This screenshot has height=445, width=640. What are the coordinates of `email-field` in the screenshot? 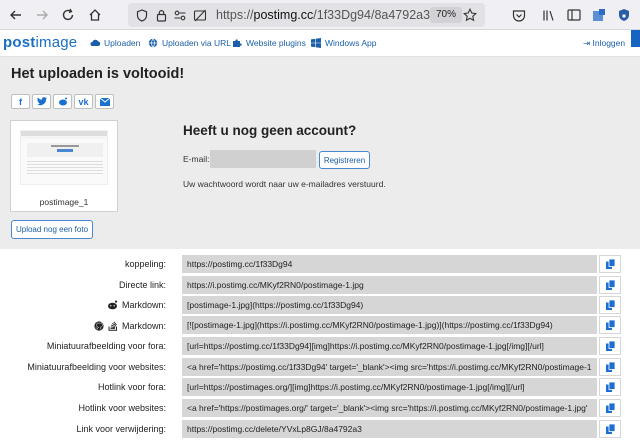 It's located at (263, 159).